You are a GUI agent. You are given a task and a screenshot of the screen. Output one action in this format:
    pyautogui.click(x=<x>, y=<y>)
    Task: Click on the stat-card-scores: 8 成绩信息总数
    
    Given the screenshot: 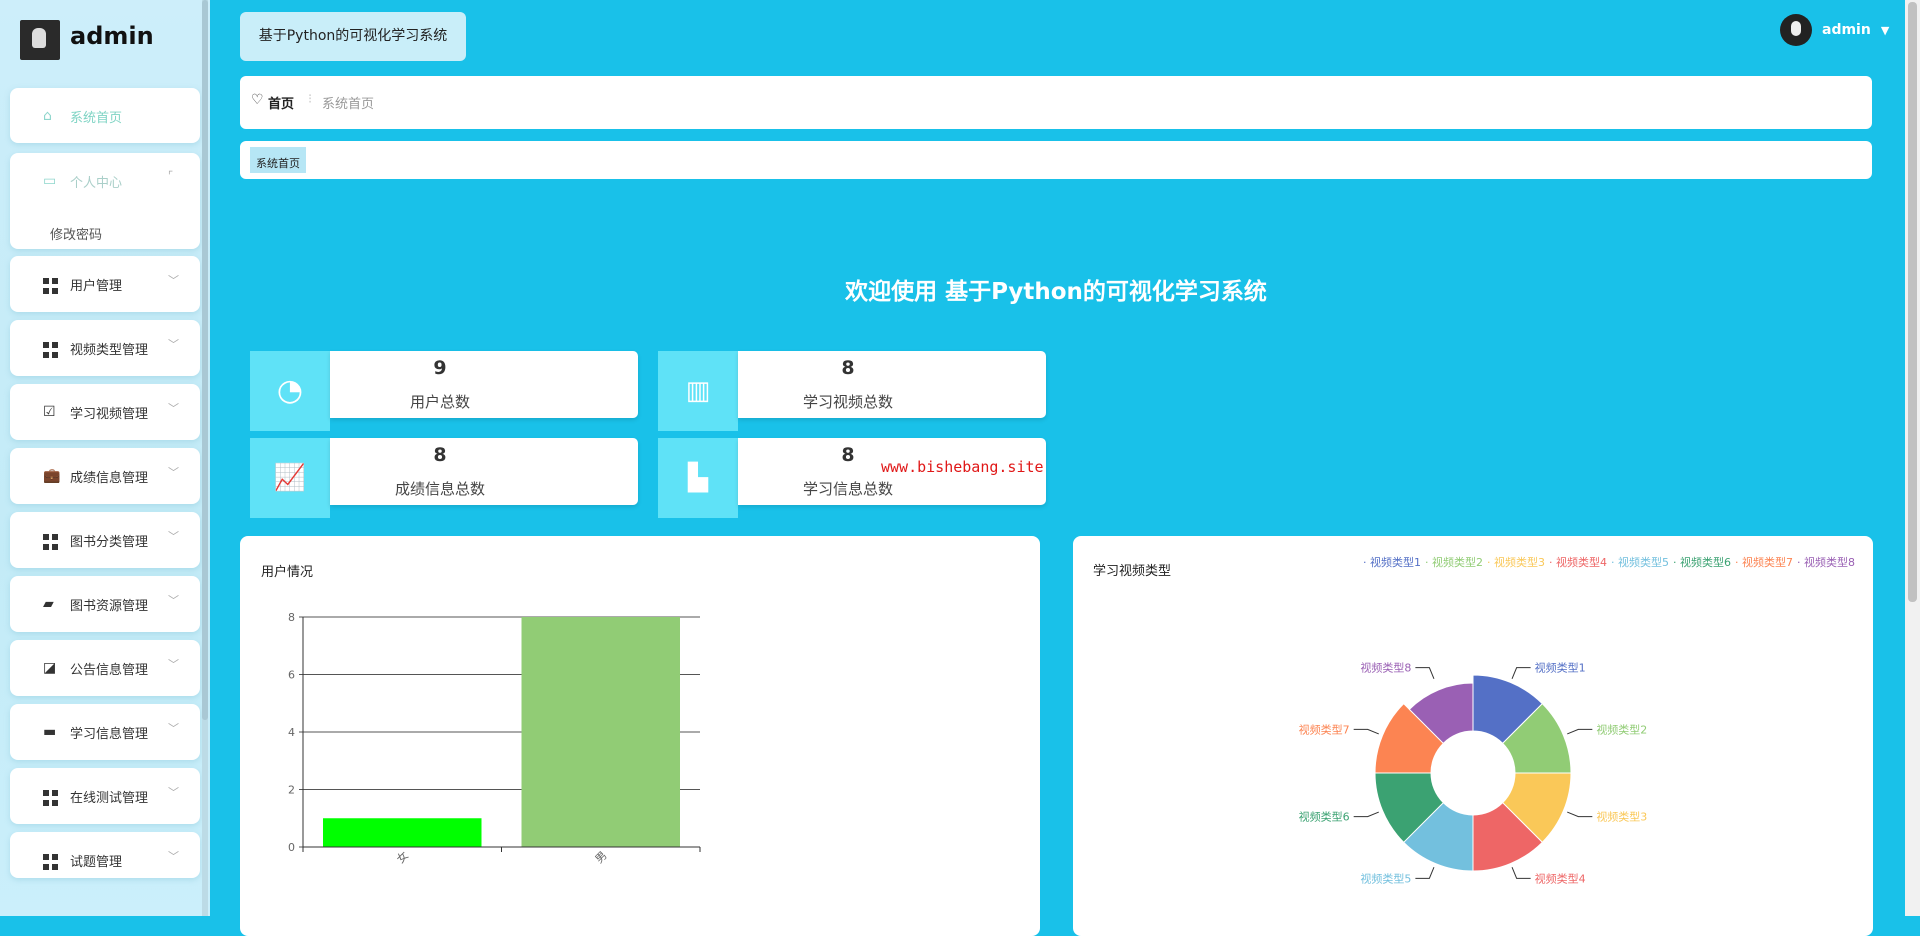 What is the action you would take?
    pyautogui.click(x=484, y=471)
    